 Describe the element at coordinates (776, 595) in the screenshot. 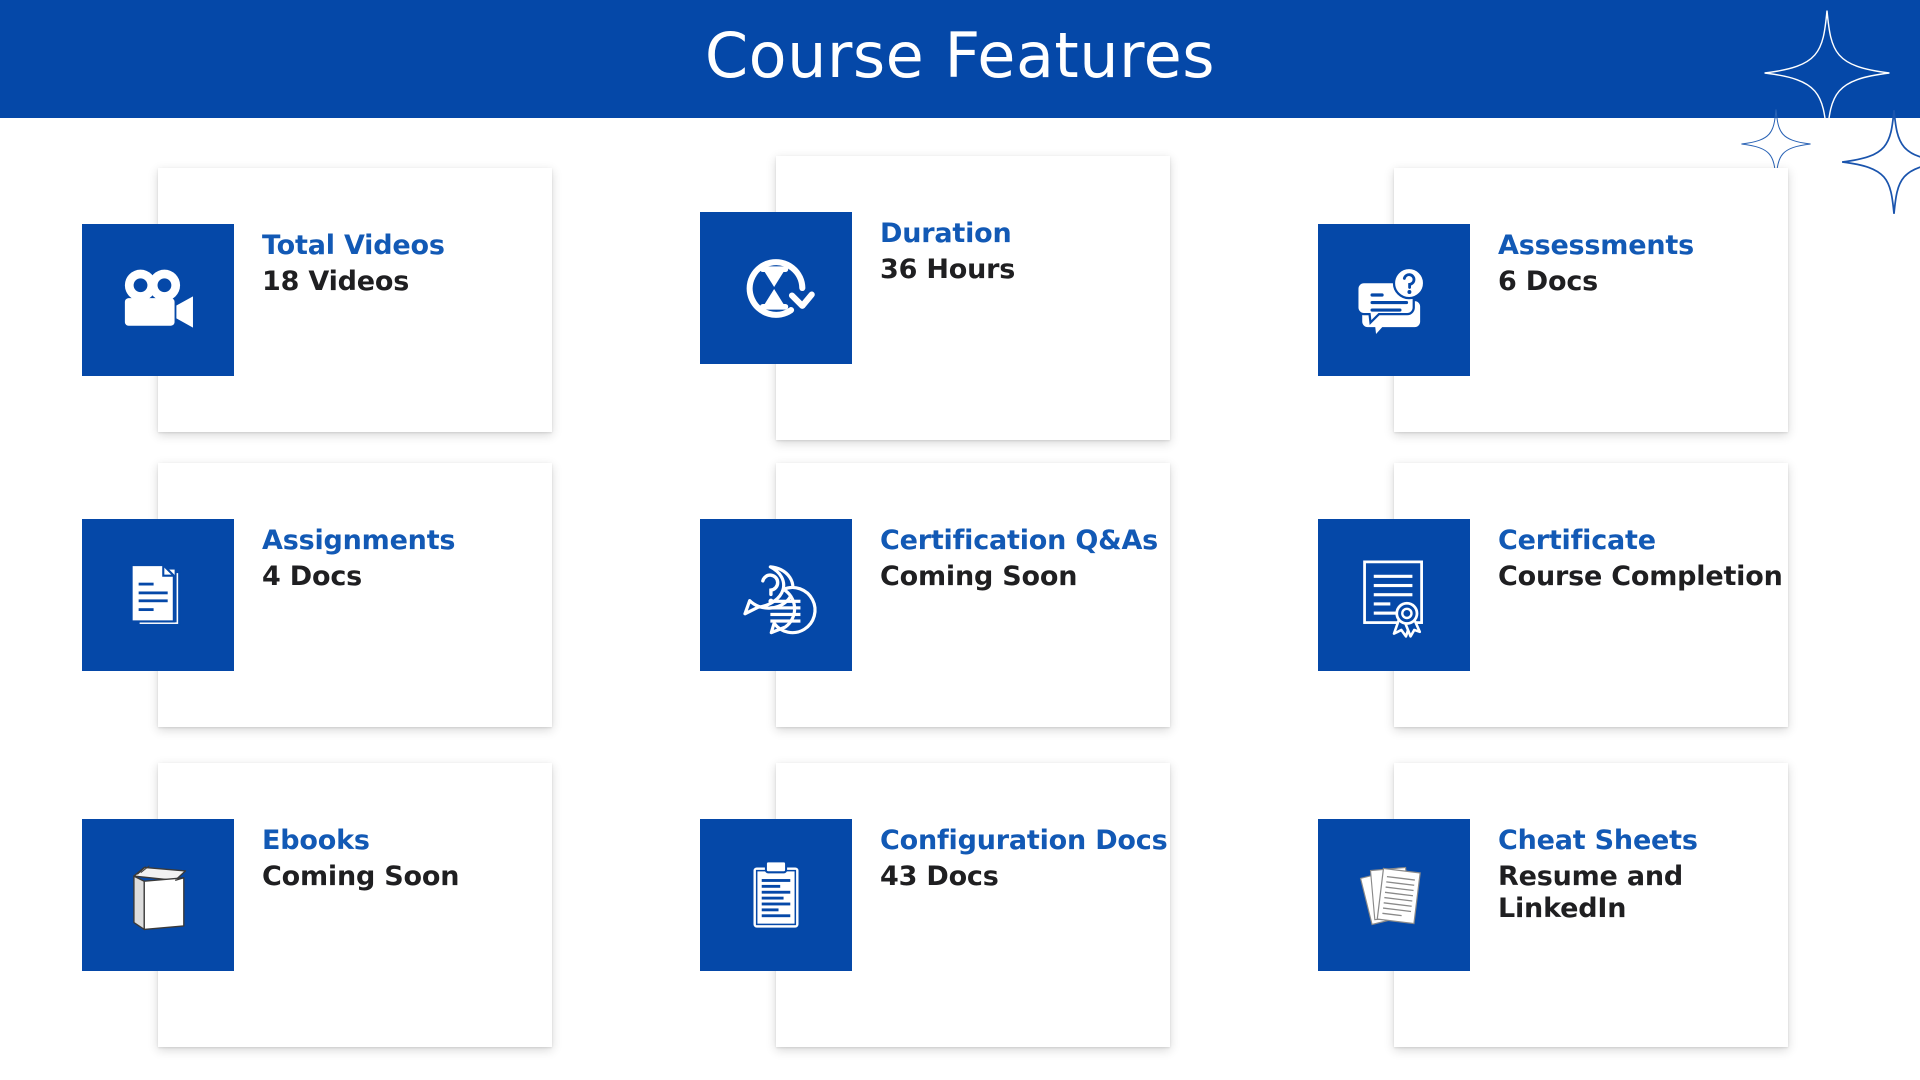

I see `chat-bubbles-question-icon` at that location.